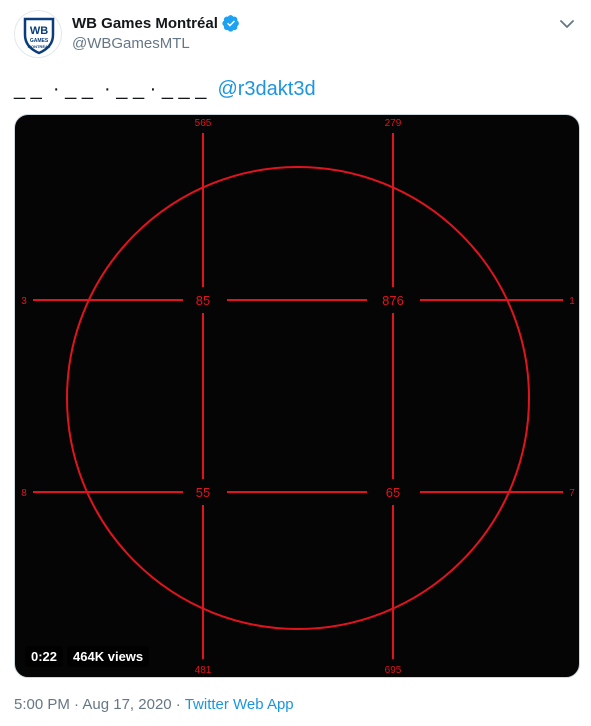 The width and height of the screenshot is (591, 726). What do you see at coordinates (239, 704) in the screenshot?
I see `source-app-link: Twitter Web App` at bounding box center [239, 704].